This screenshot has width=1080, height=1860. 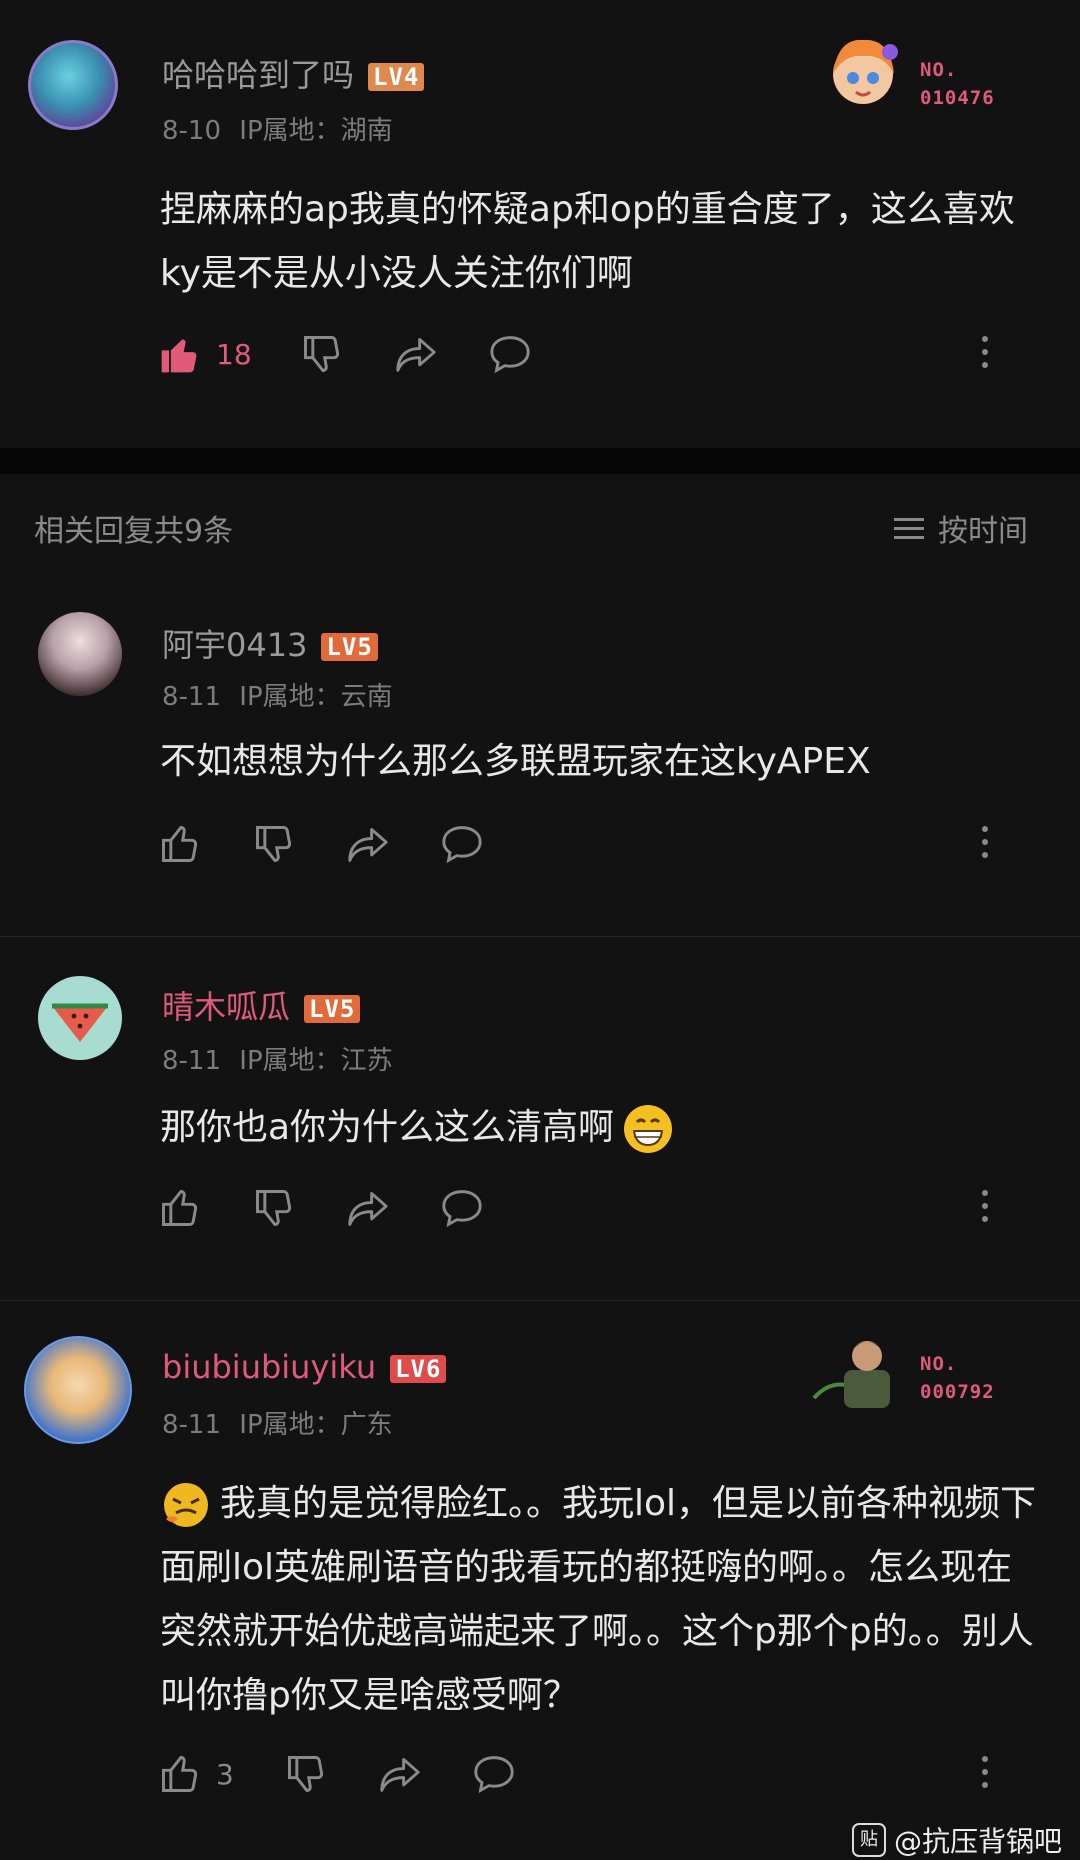 I want to click on username-text: 晴木呱瓜, so click(x=226, y=1007).